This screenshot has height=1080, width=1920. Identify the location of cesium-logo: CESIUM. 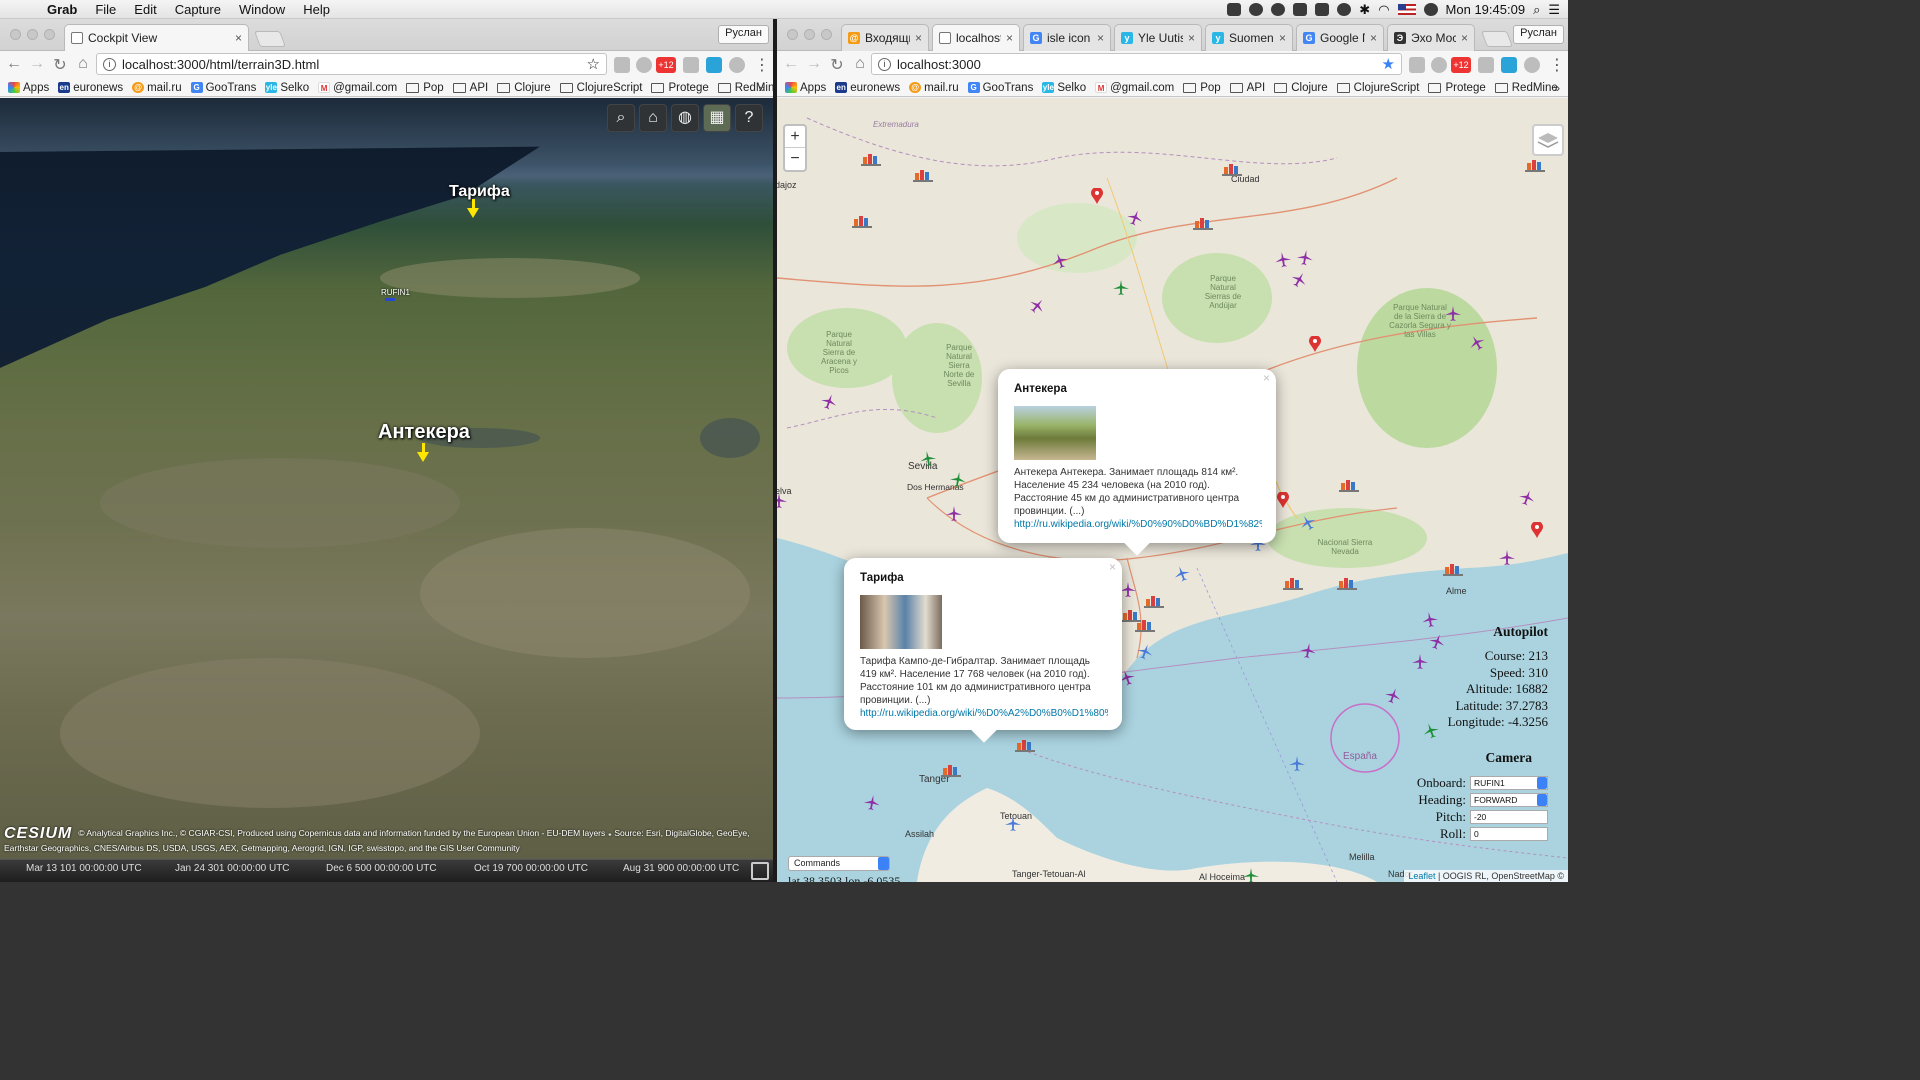
(38, 833).